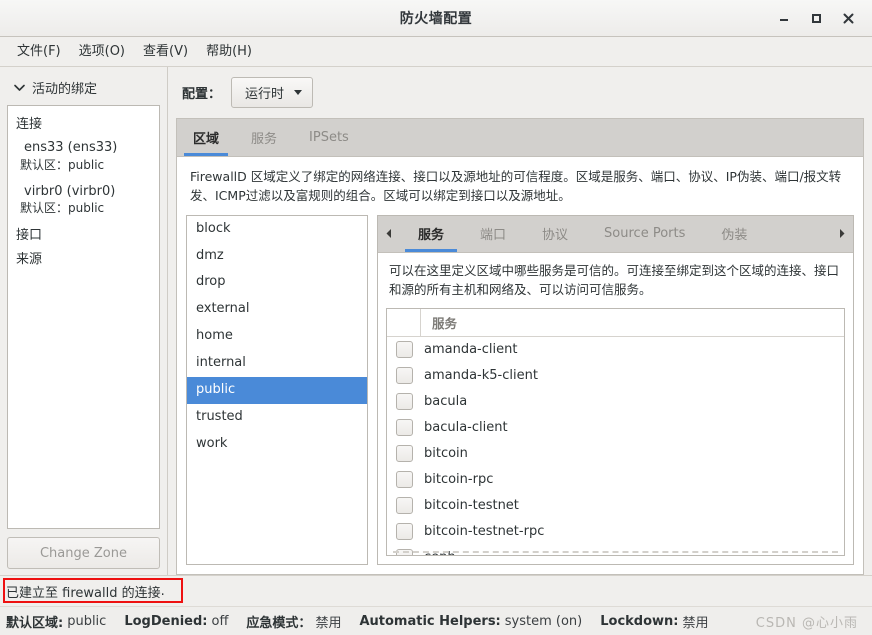 The width and height of the screenshot is (872, 635). Describe the element at coordinates (615, 376) in the screenshot. I see `table-row: amanda-k5-client` at that location.